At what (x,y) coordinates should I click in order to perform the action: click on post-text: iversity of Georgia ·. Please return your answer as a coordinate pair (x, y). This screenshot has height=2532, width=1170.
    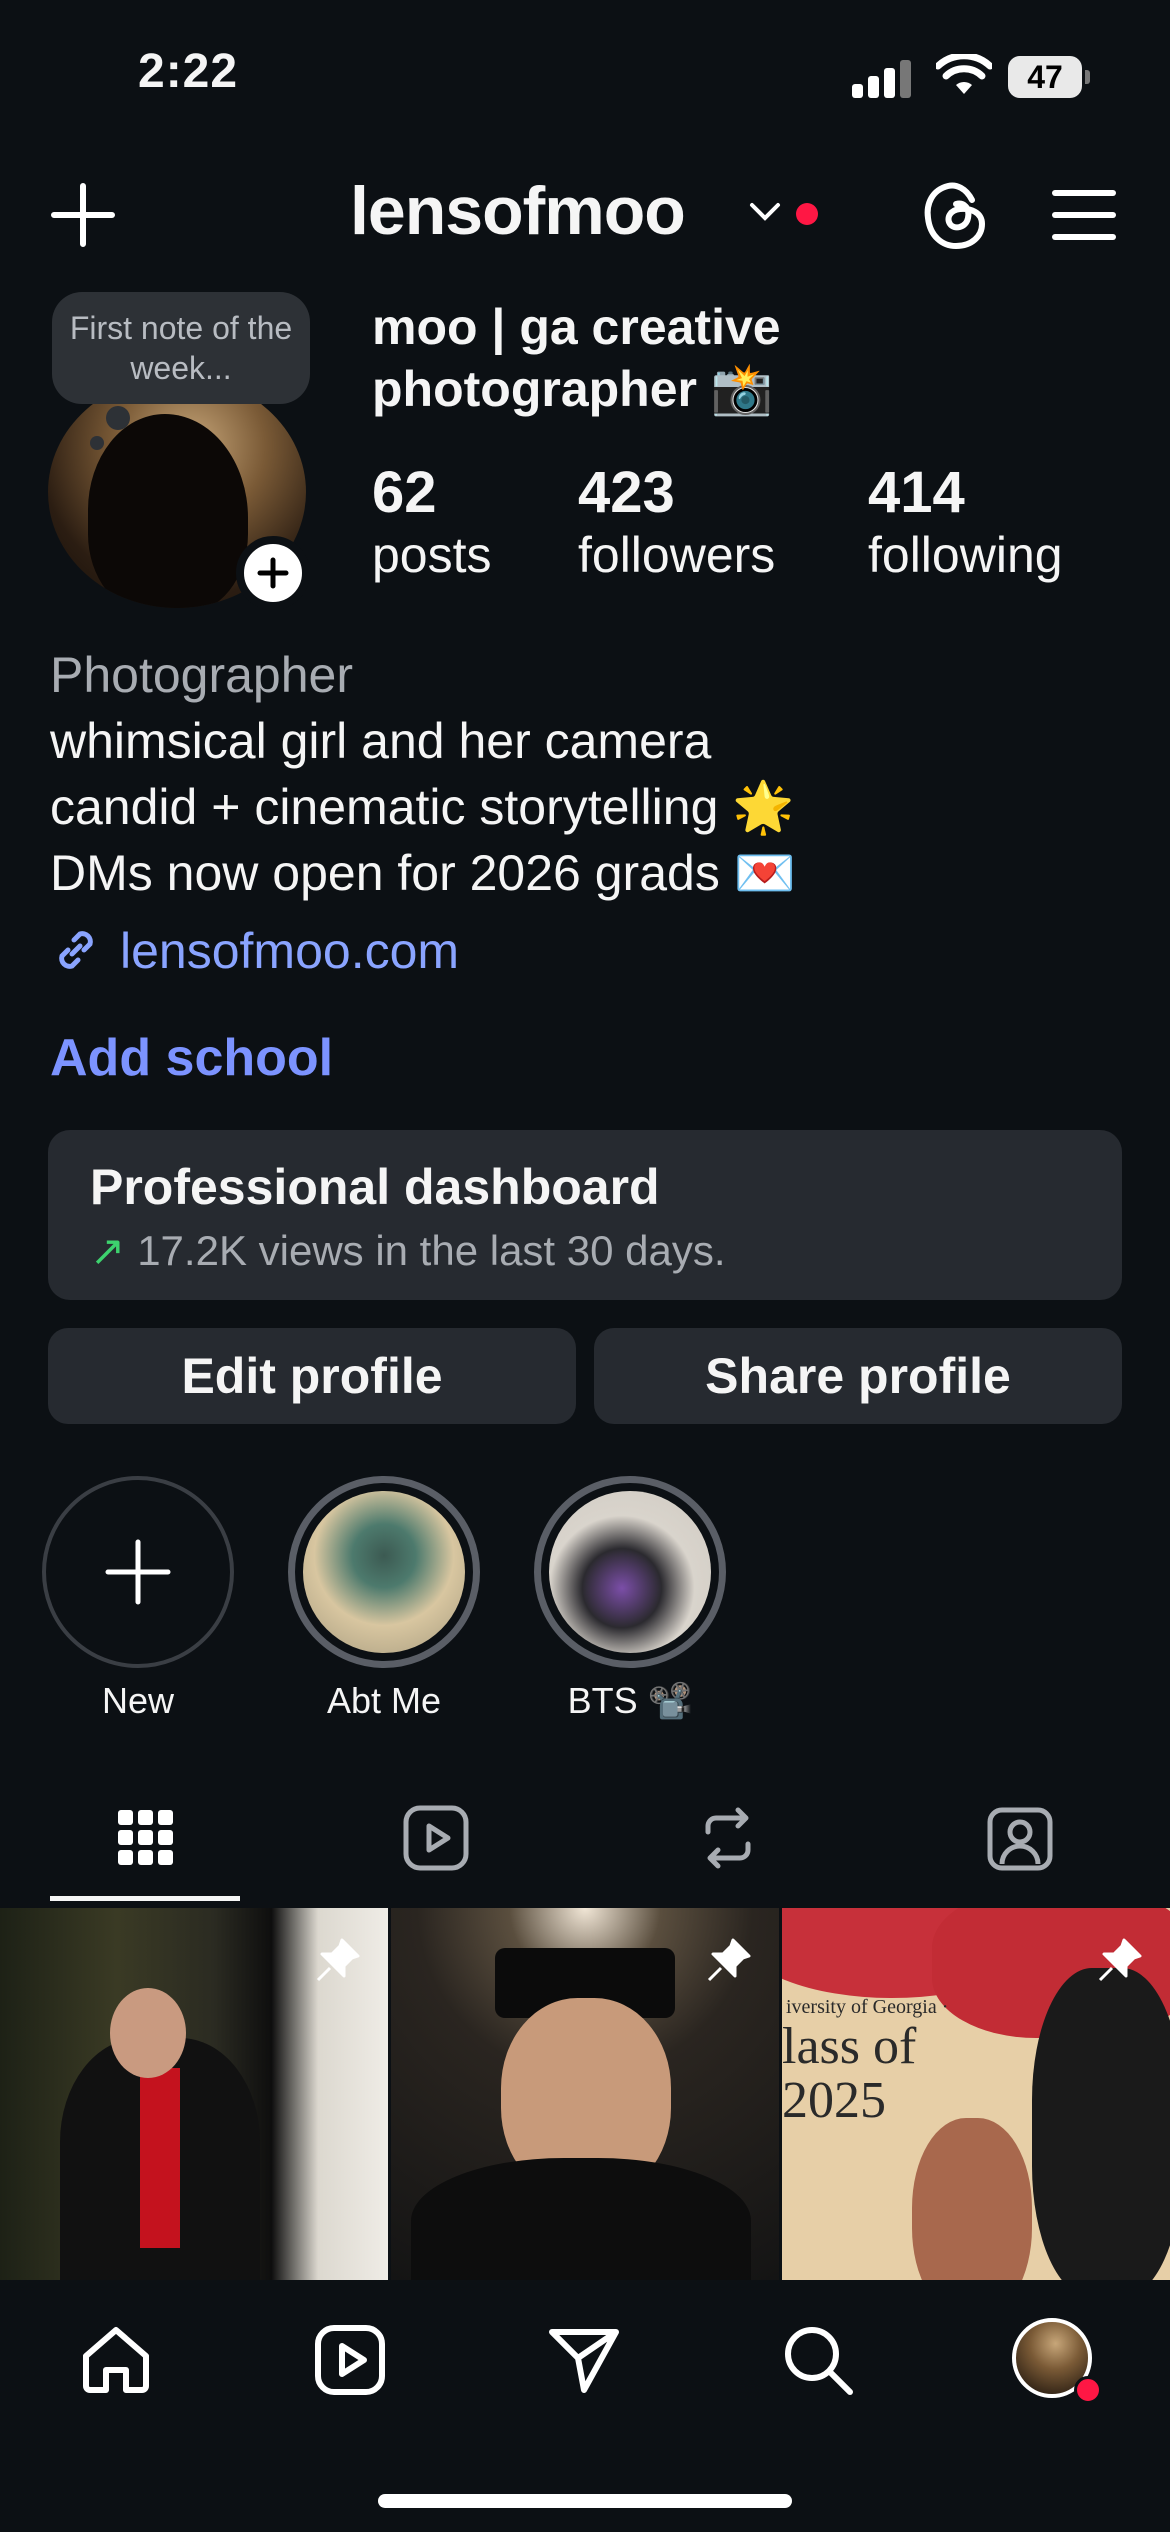
    Looking at the image, I should click on (867, 2007).